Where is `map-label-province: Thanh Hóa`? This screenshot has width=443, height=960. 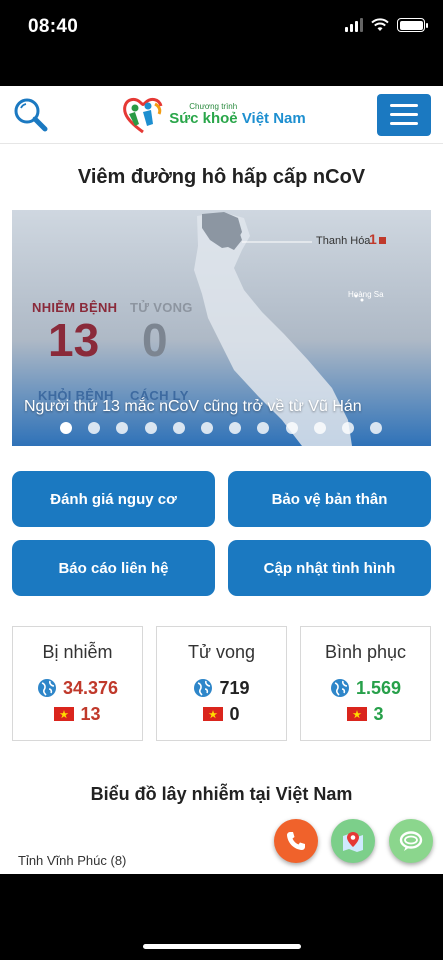
map-label-province: Thanh Hóa is located at coordinates (343, 241).